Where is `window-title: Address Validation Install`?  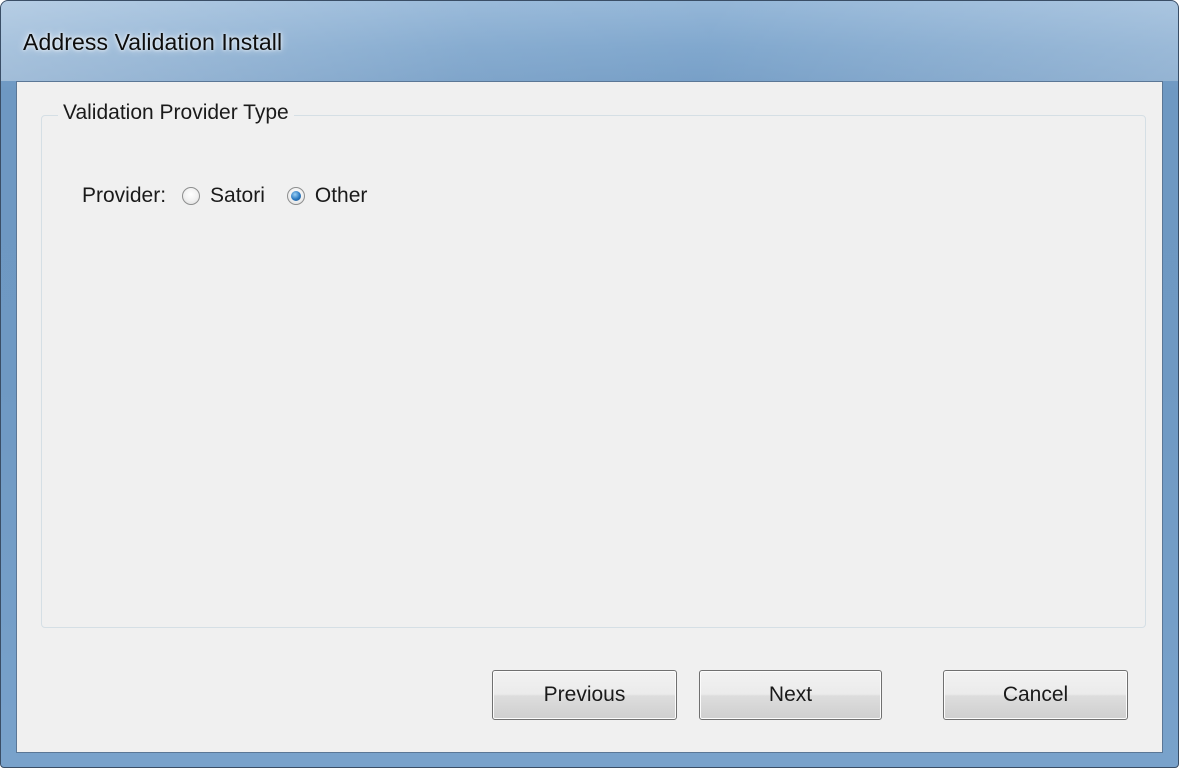 window-title: Address Validation Install is located at coordinates (153, 42).